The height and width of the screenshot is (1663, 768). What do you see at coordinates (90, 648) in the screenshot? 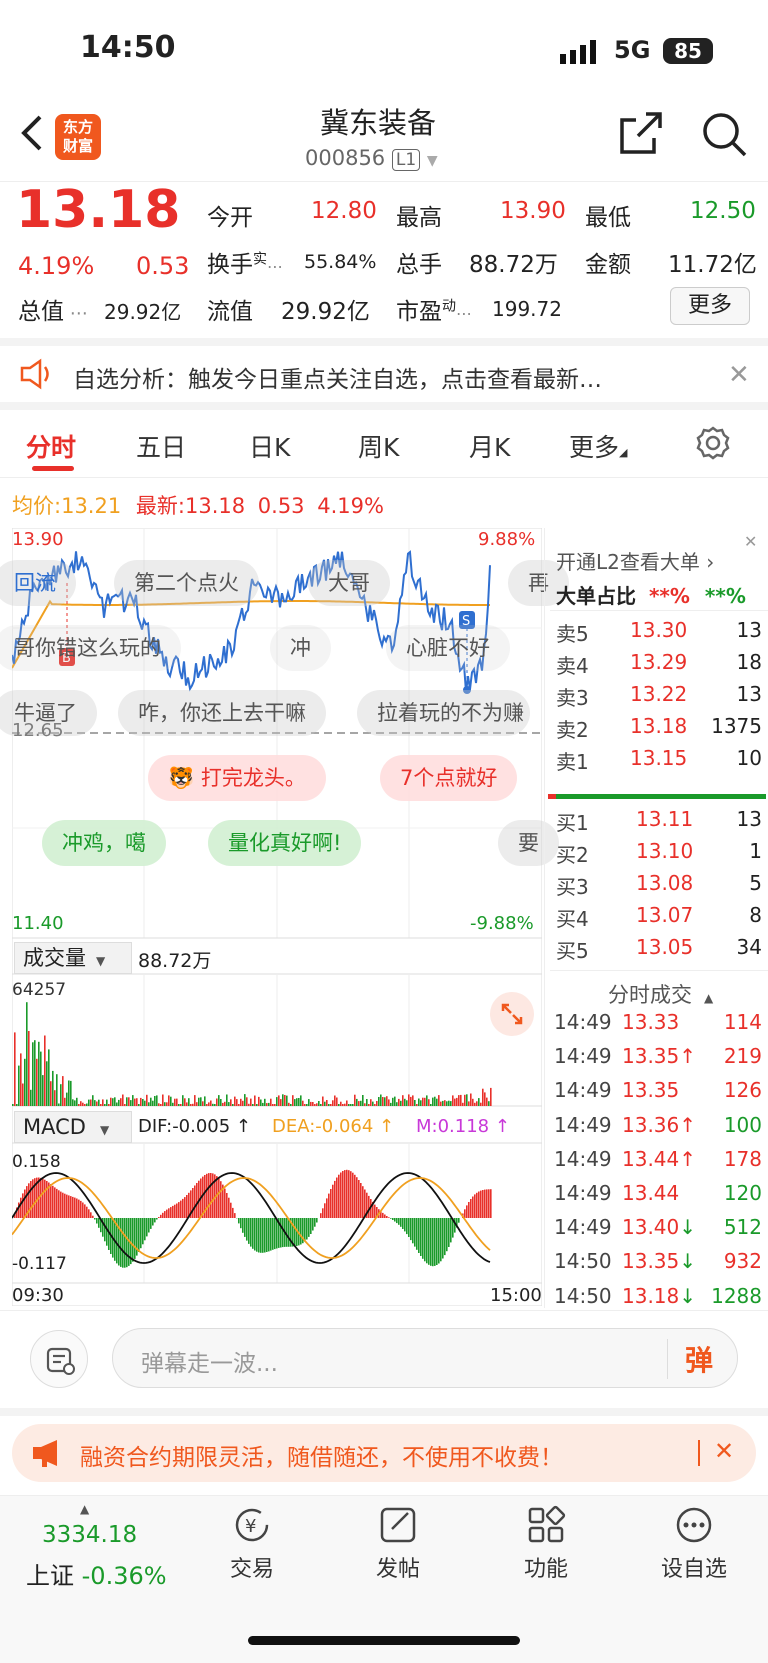
I see `danmaku-chip: 哥你错这么玩的` at bounding box center [90, 648].